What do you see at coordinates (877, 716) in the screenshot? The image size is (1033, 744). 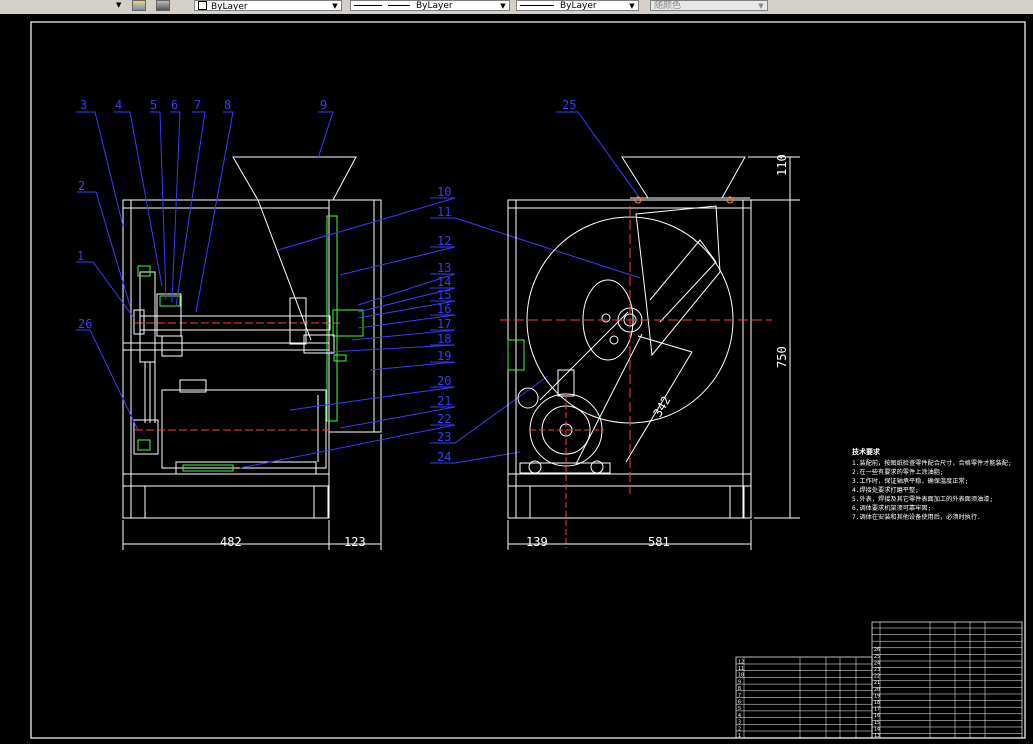 I see `title-block-row-number: 16` at bounding box center [877, 716].